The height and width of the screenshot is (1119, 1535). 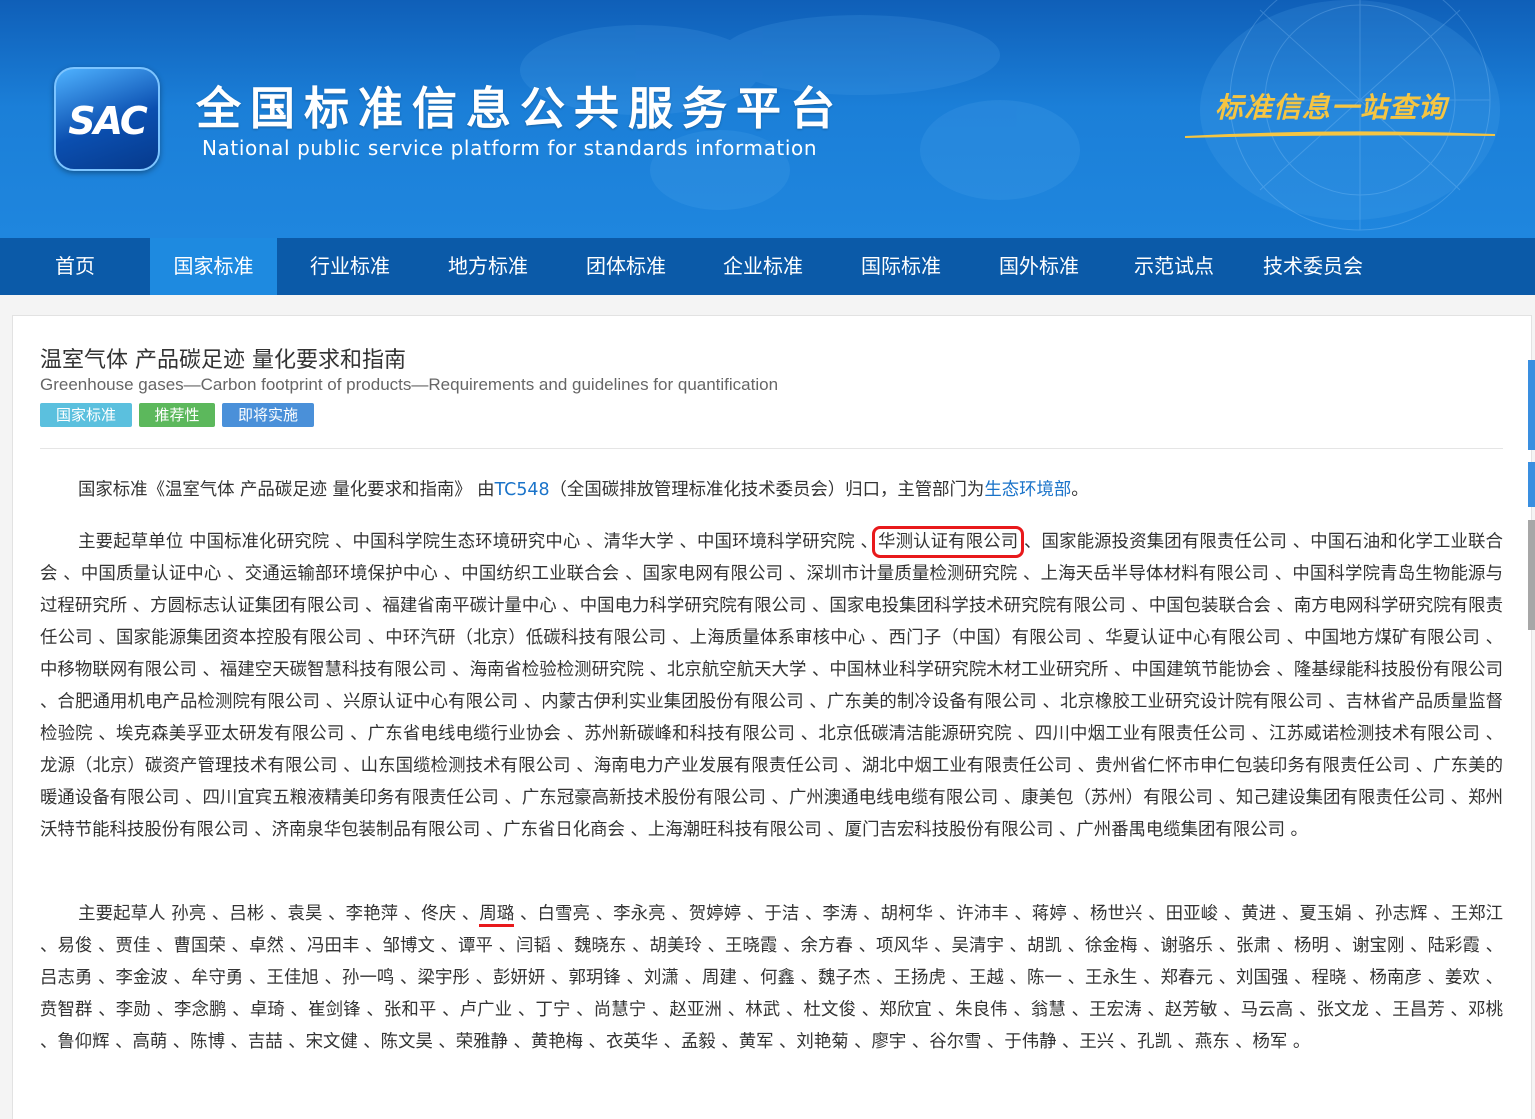 What do you see at coordinates (131, 542) in the screenshot?
I see `drafting-units-label: 主要起草单位` at bounding box center [131, 542].